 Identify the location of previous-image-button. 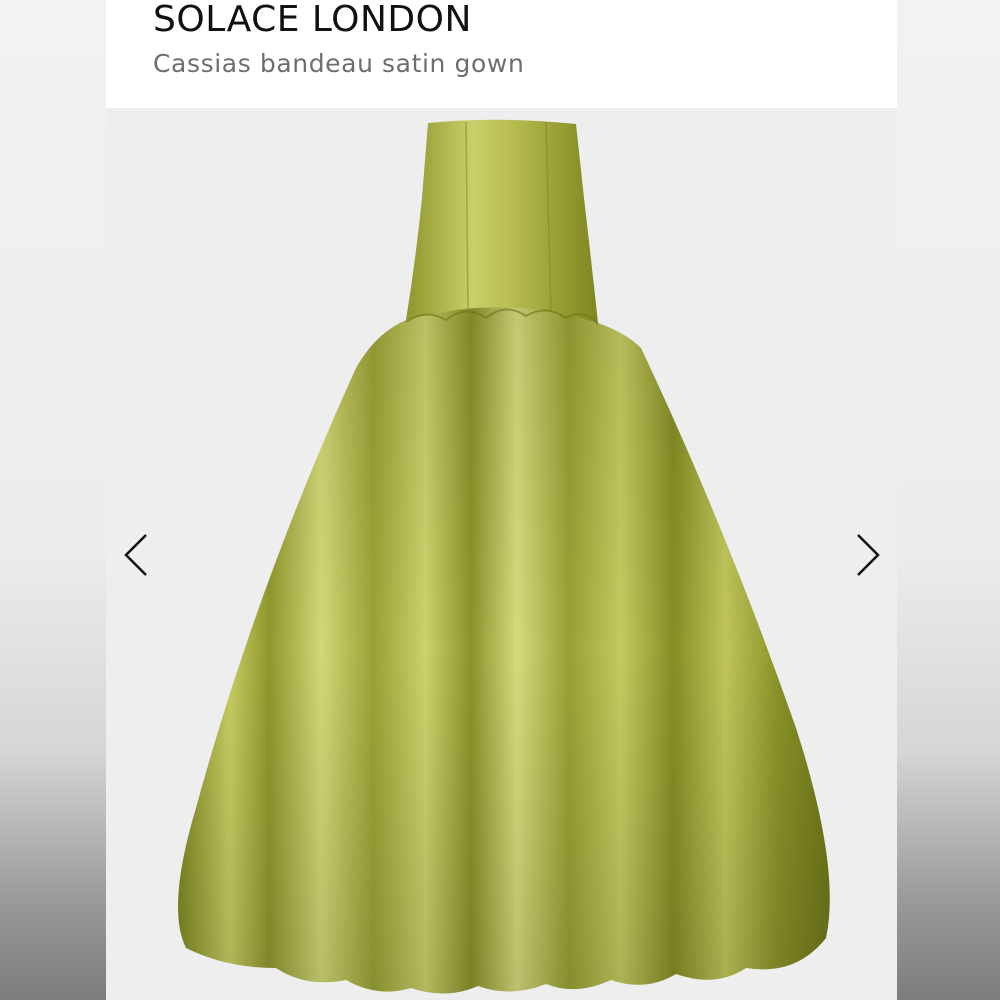
(136, 555).